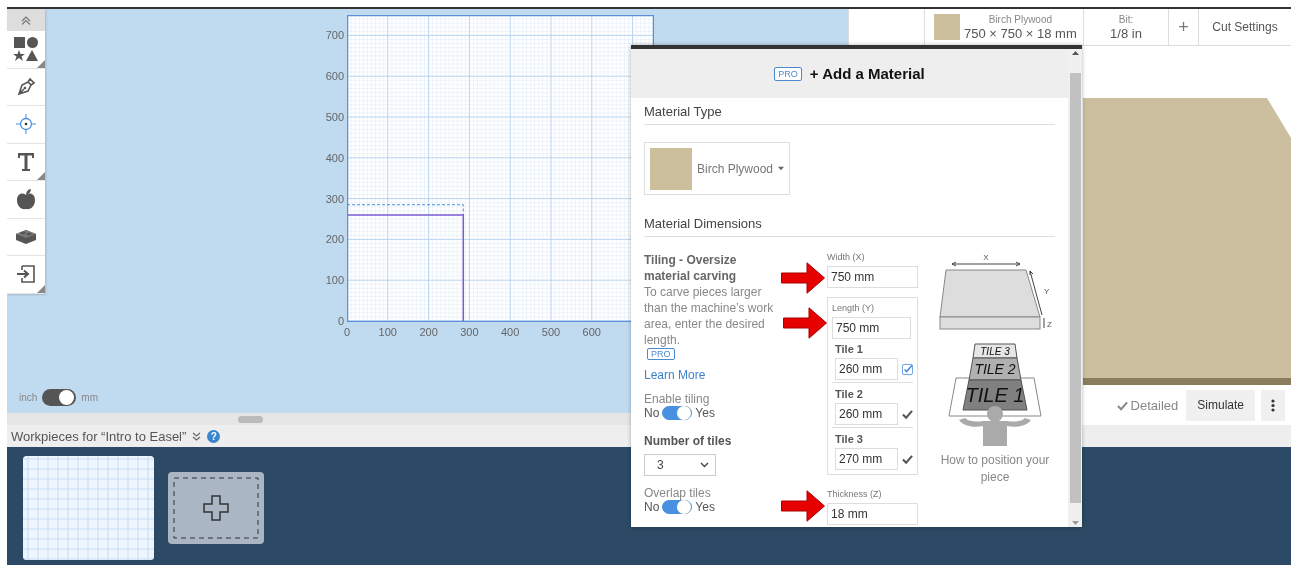 The image size is (1298, 573). Describe the element at coordinates (1020, 34) in the screenshot. I see `material-size: 750 × 750 × 18 mm` at that location.